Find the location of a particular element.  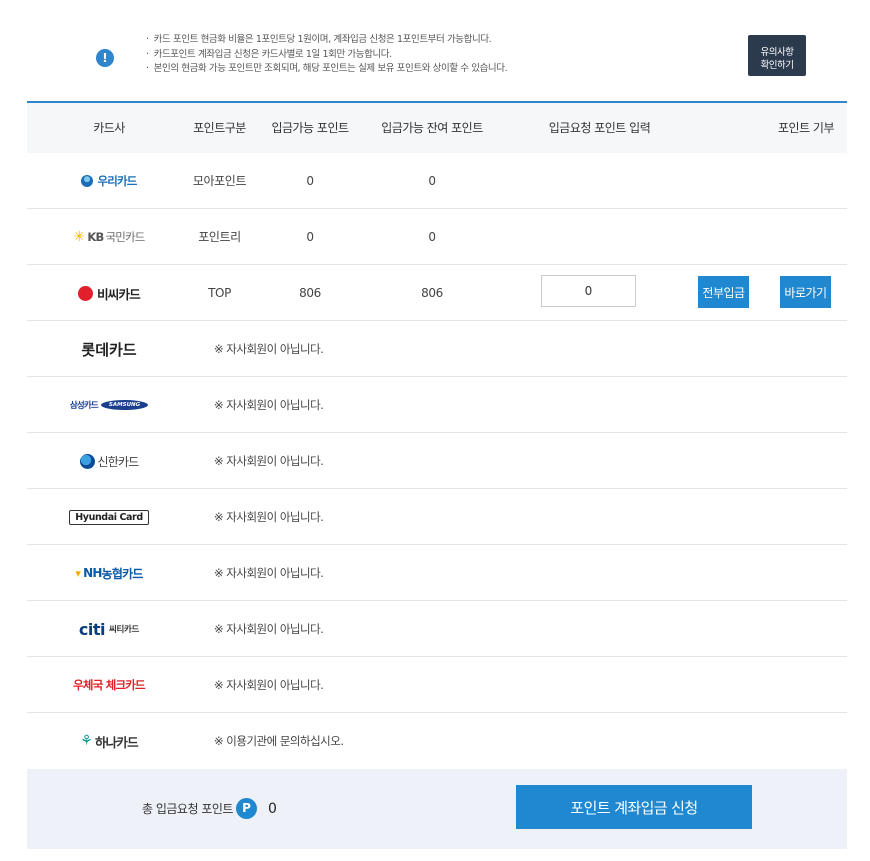

row-message: ※ 이용기관에 문의하십시오. is located at coordinates (279, 741).